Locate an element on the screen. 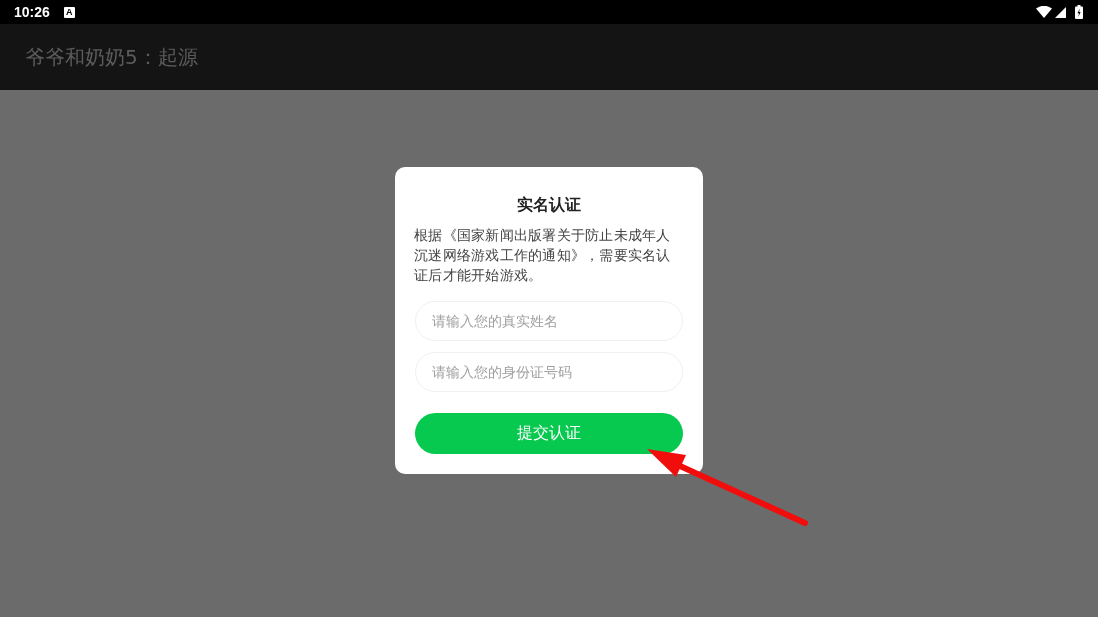  input-field: 请输入您的身份证号码 is located at coordinates (549, 372).